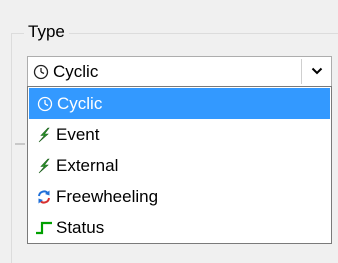 This screenshot has width=338, height=263. What do you see at coordinates (107, 196) in the screenshot?
I see `dropdown-item-label: Freewheeling` at bounding box center [107, 196].